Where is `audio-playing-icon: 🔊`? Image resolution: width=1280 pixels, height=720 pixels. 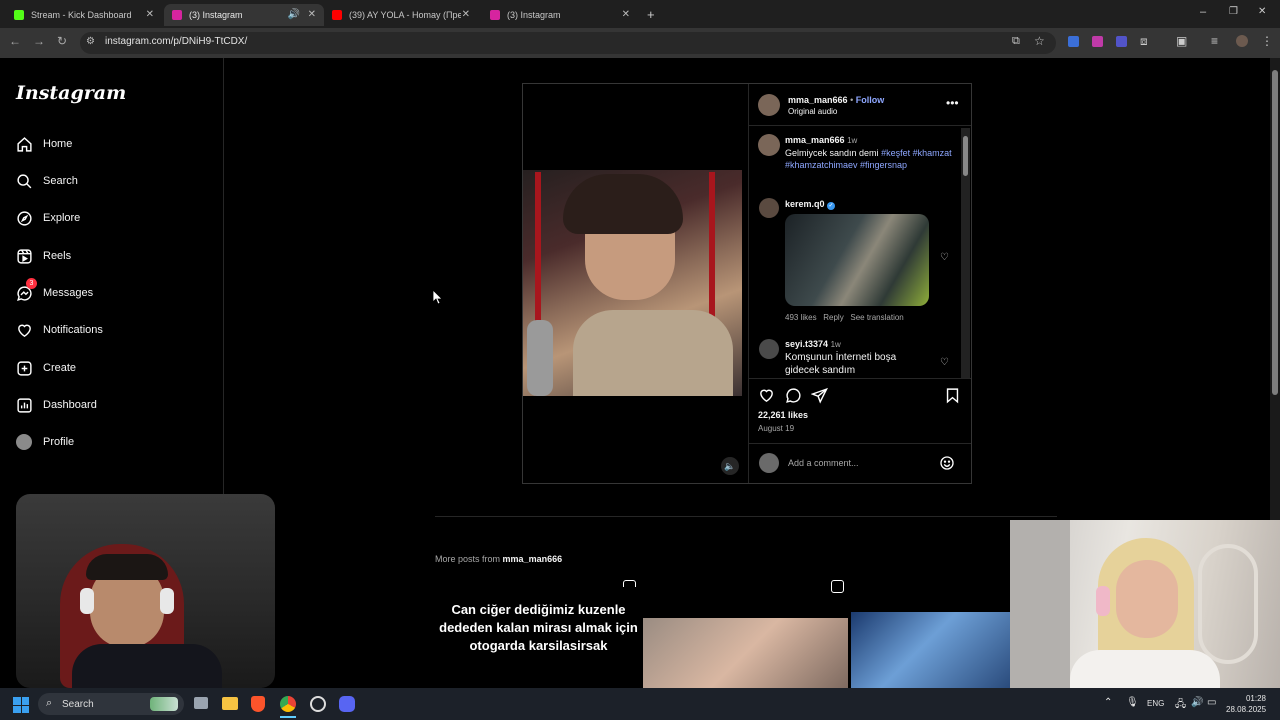 audio-playing-icon: 🔊 is located at coordinates (294, 14).